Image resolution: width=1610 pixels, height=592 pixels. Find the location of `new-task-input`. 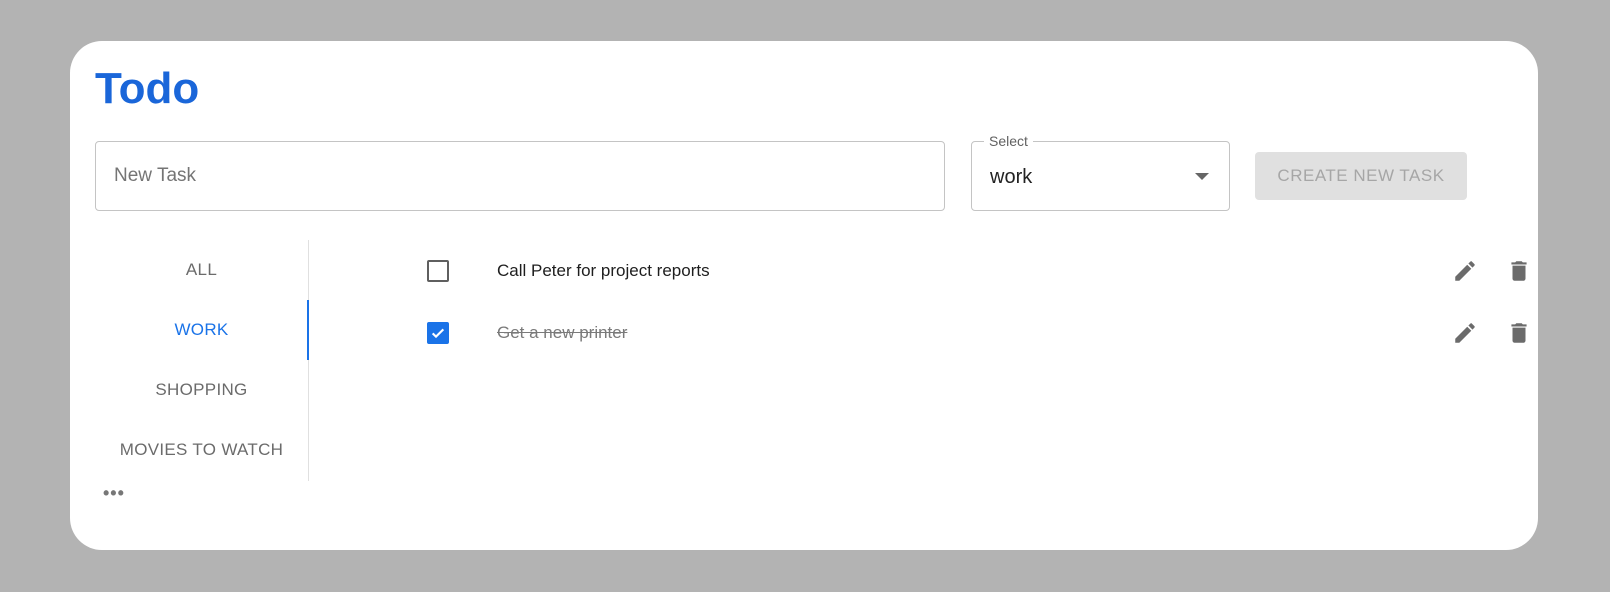

new-task-input is located at coordinates (520, 176).